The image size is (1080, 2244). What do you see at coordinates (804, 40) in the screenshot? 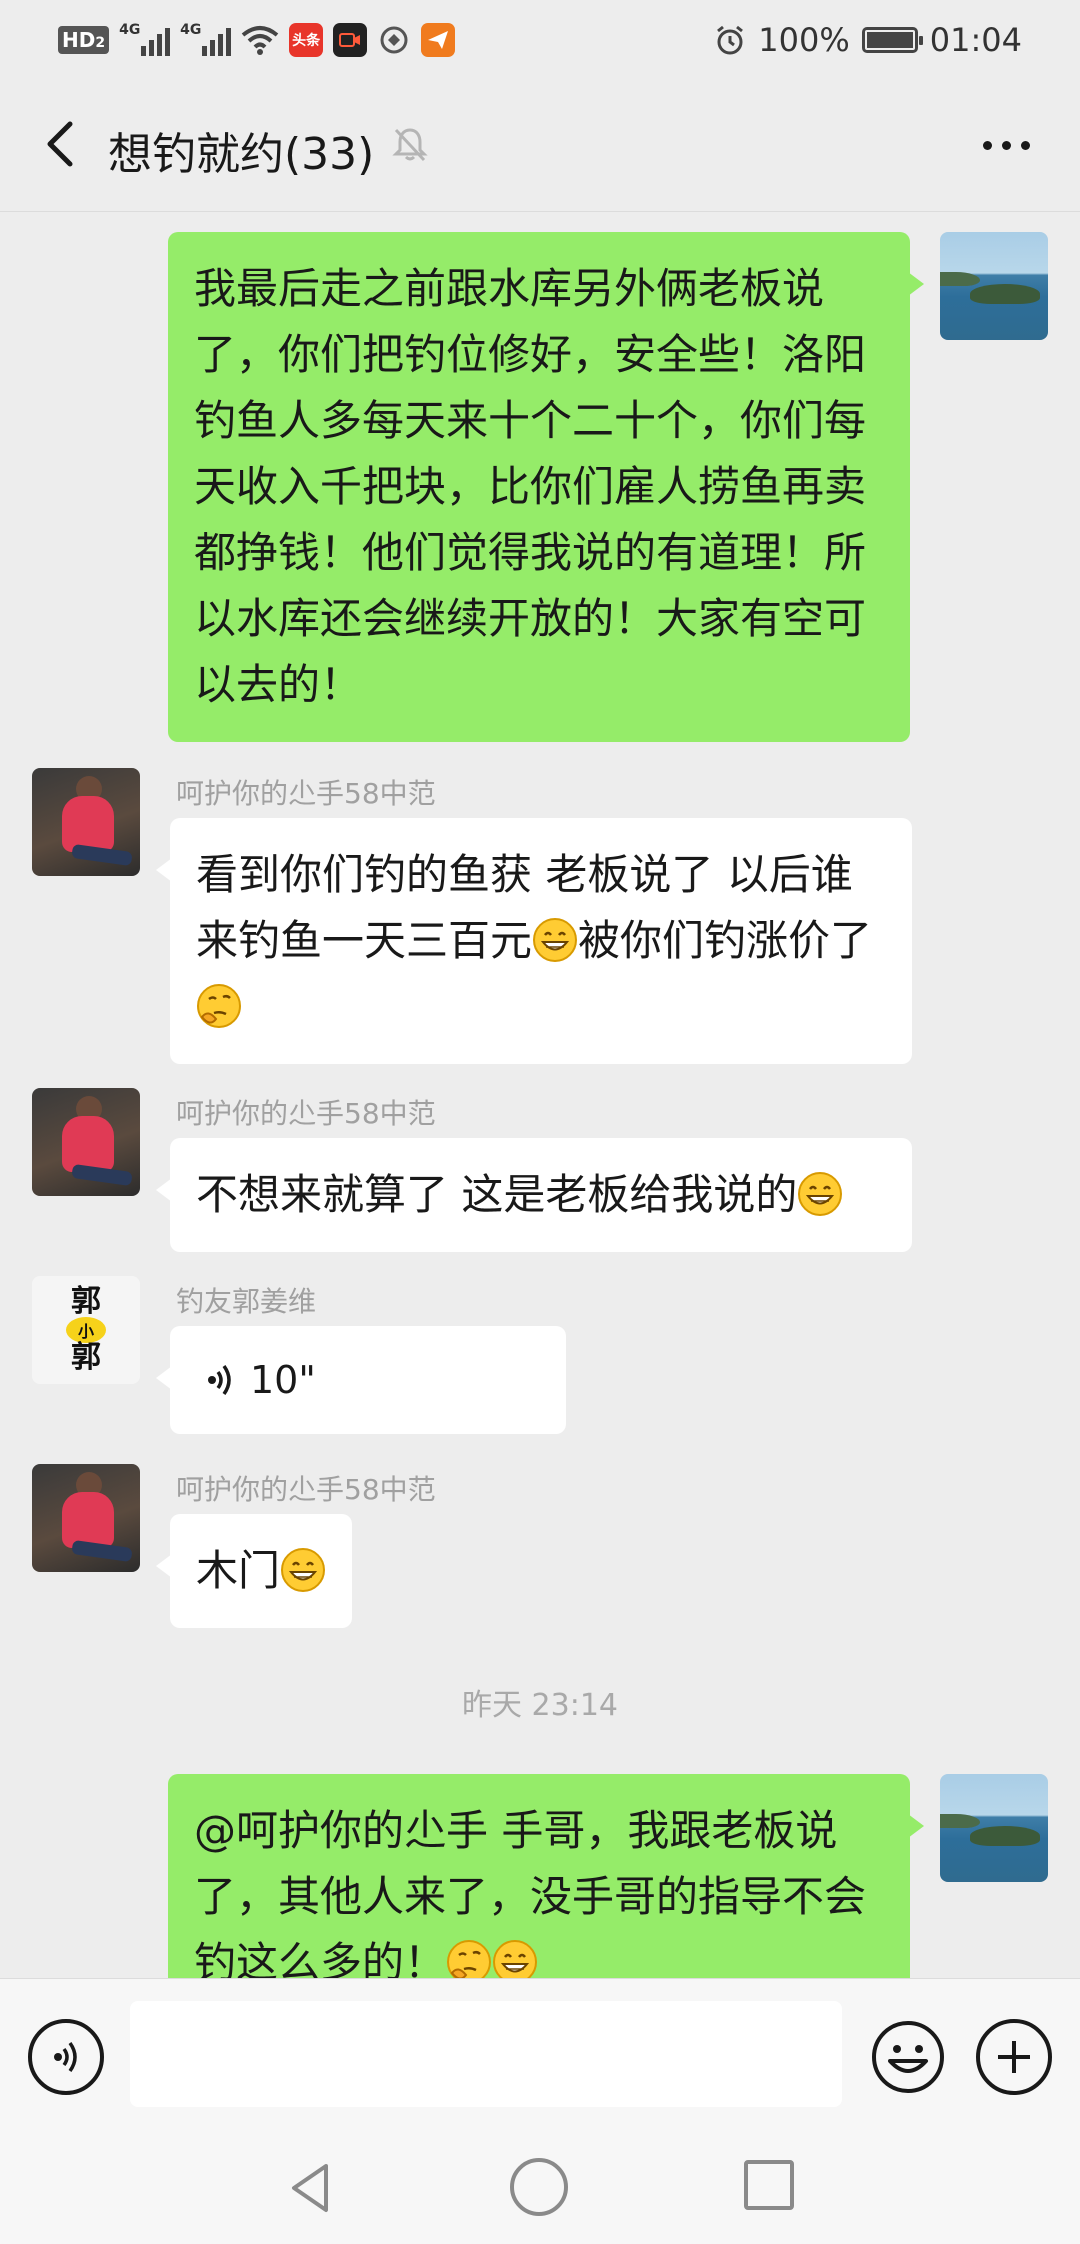
I see `battery-percent: 100%` at bounding box center [804, 40].